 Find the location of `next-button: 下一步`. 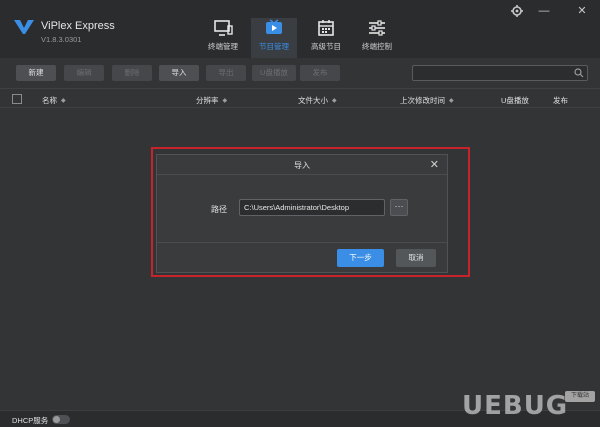

next-button: 下一步 is located at coordinates (360, 258).